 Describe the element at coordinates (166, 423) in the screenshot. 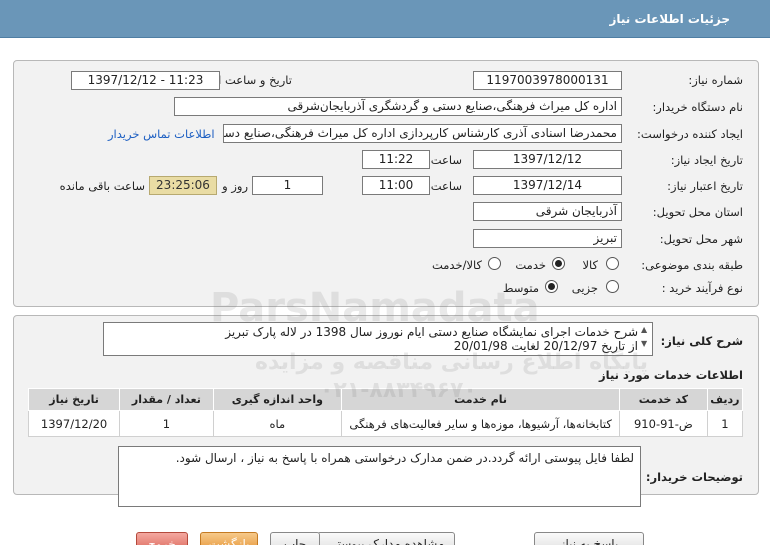

I see `cell-quantity: 1` at that location.